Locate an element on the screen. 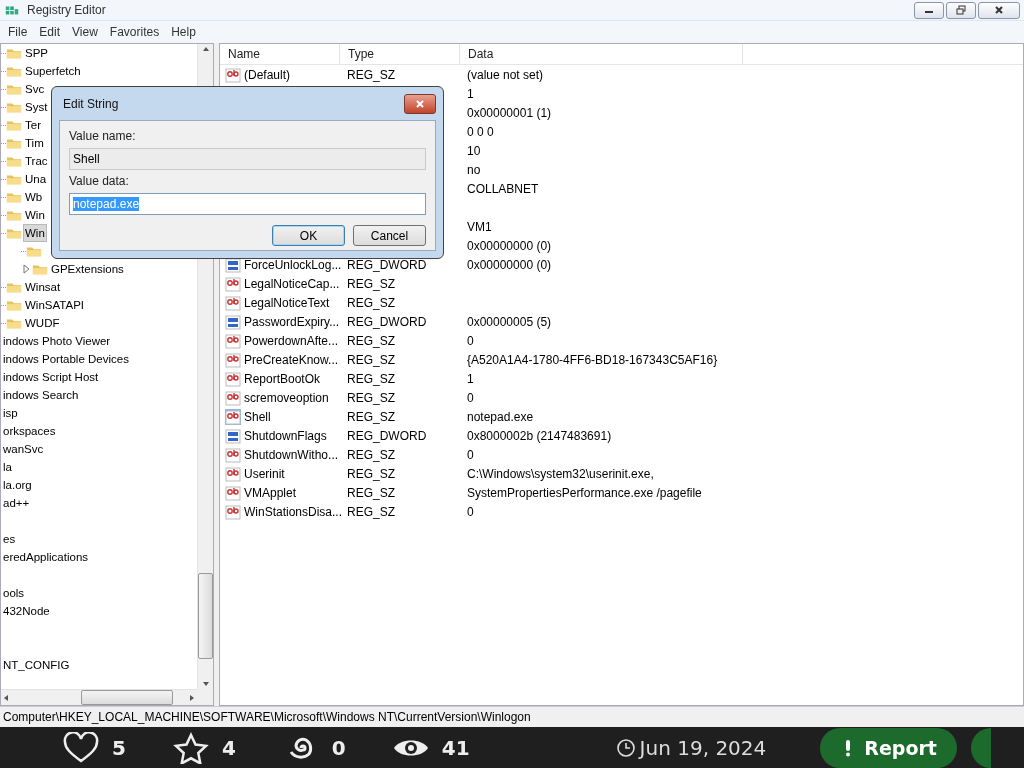  tree-item: la is located at coordinates (7, 467).